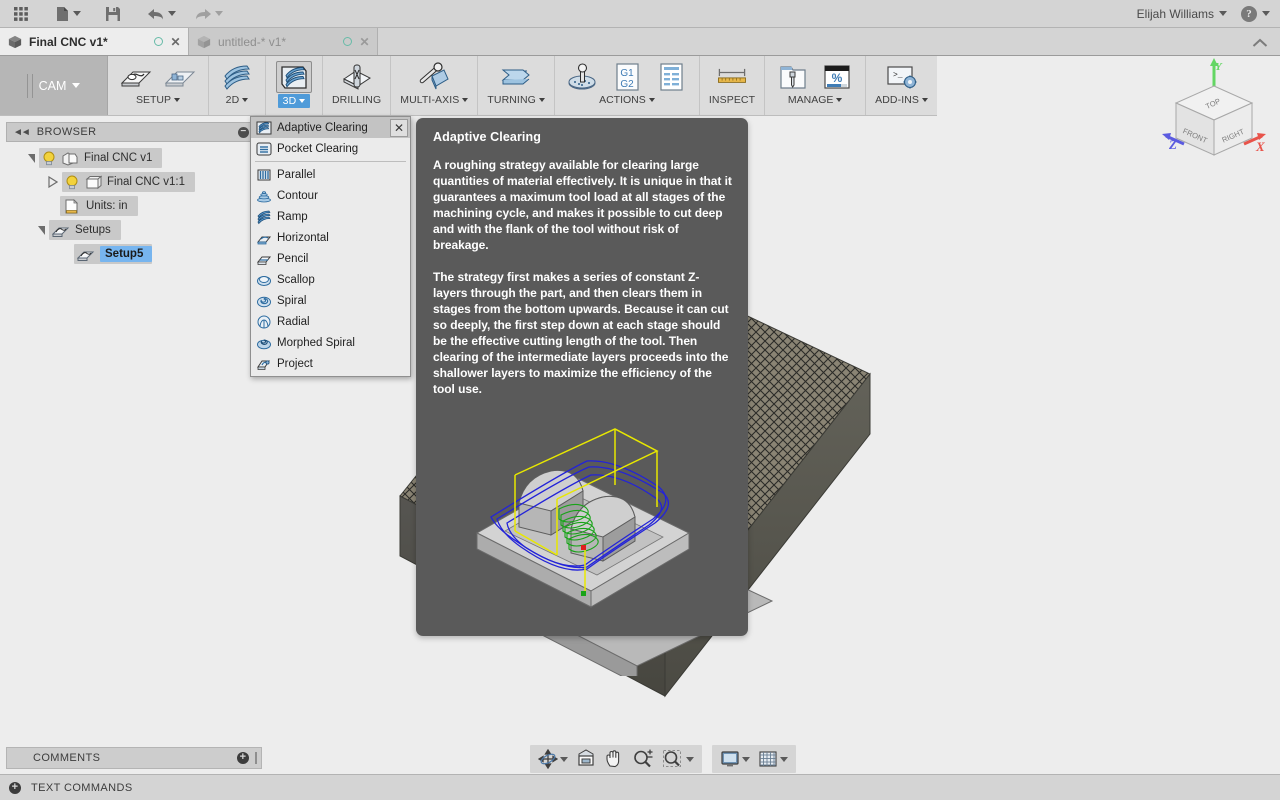 Image resolution: width=1280 pixels, height=800 pixels. I want to click on minus-circle-icon: −, so click(243, 132).